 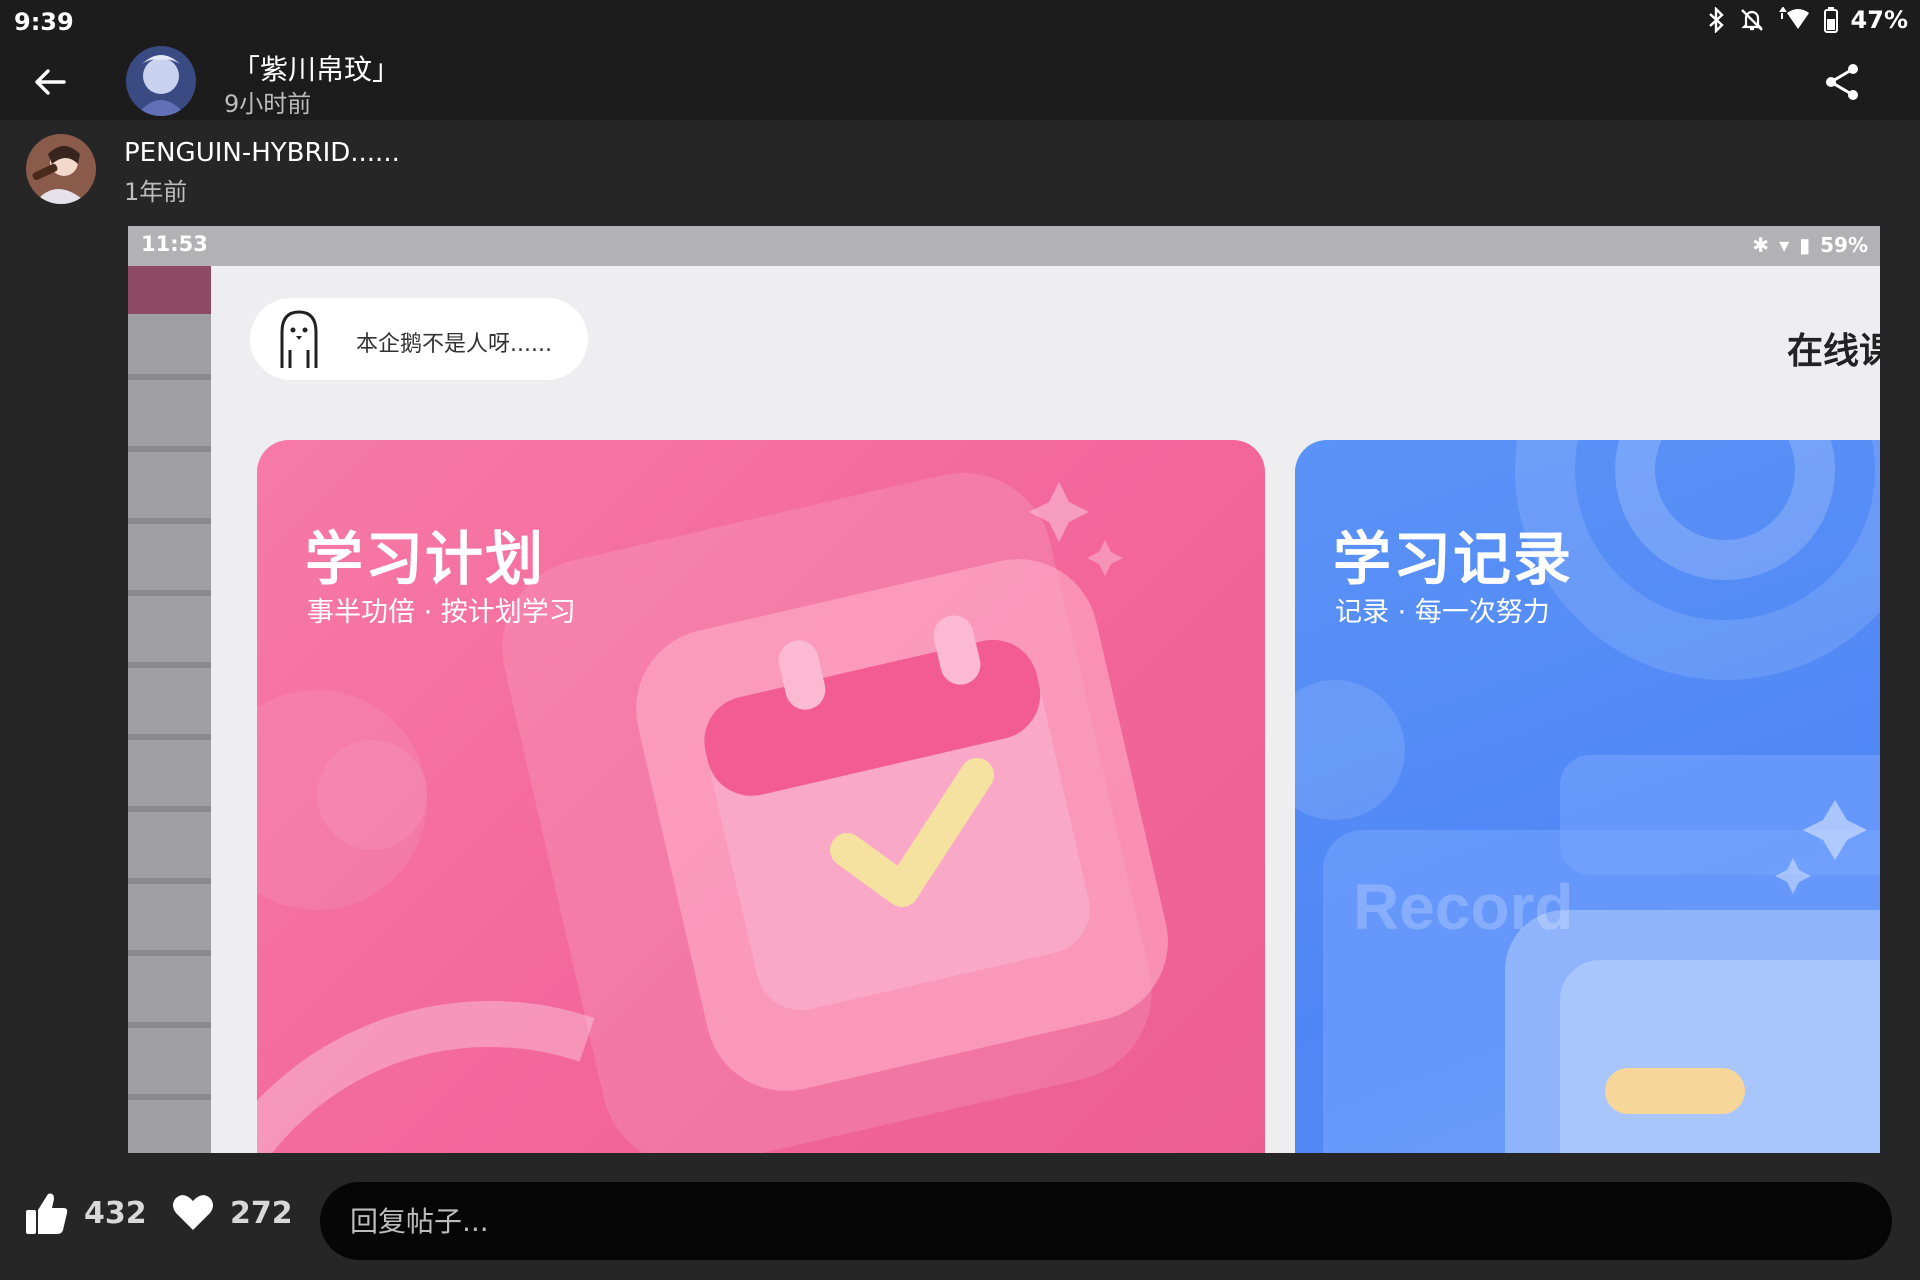 What do you see at coordinates (44, 22) in the screenshot?
I see `status-time: 9:39` at bounding box center [44, 22].